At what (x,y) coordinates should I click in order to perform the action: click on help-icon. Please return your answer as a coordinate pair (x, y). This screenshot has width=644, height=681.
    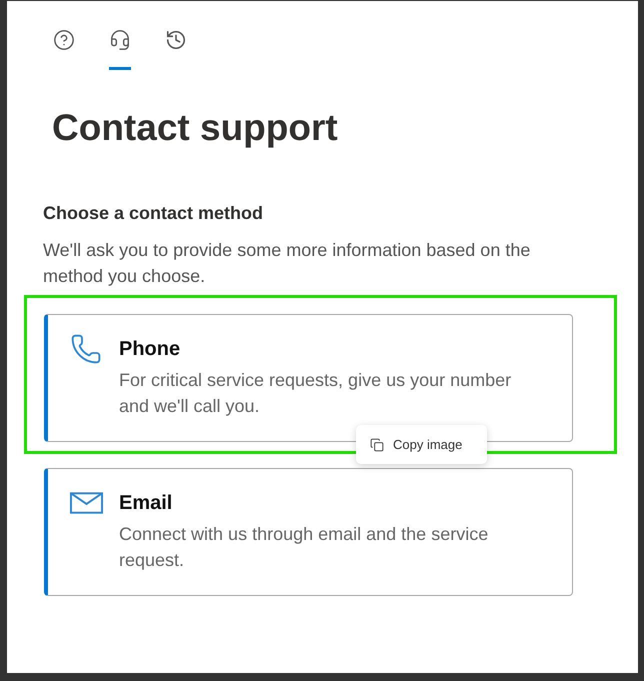
    Looking at the image, I should click on (64, 40).